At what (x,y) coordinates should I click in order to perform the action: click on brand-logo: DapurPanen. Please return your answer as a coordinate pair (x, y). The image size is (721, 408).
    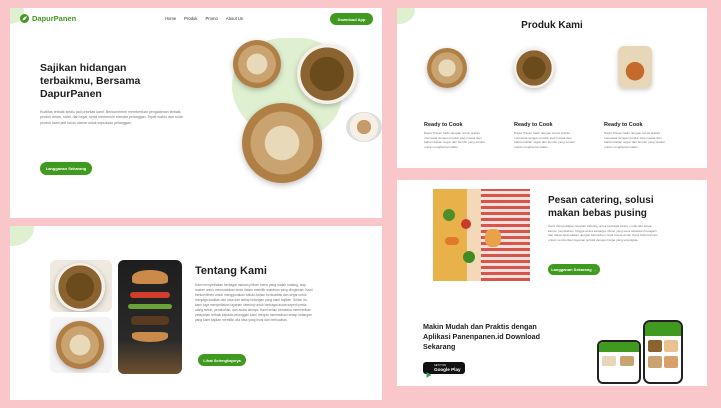
    Looking at the image, I should click on (48, 18).